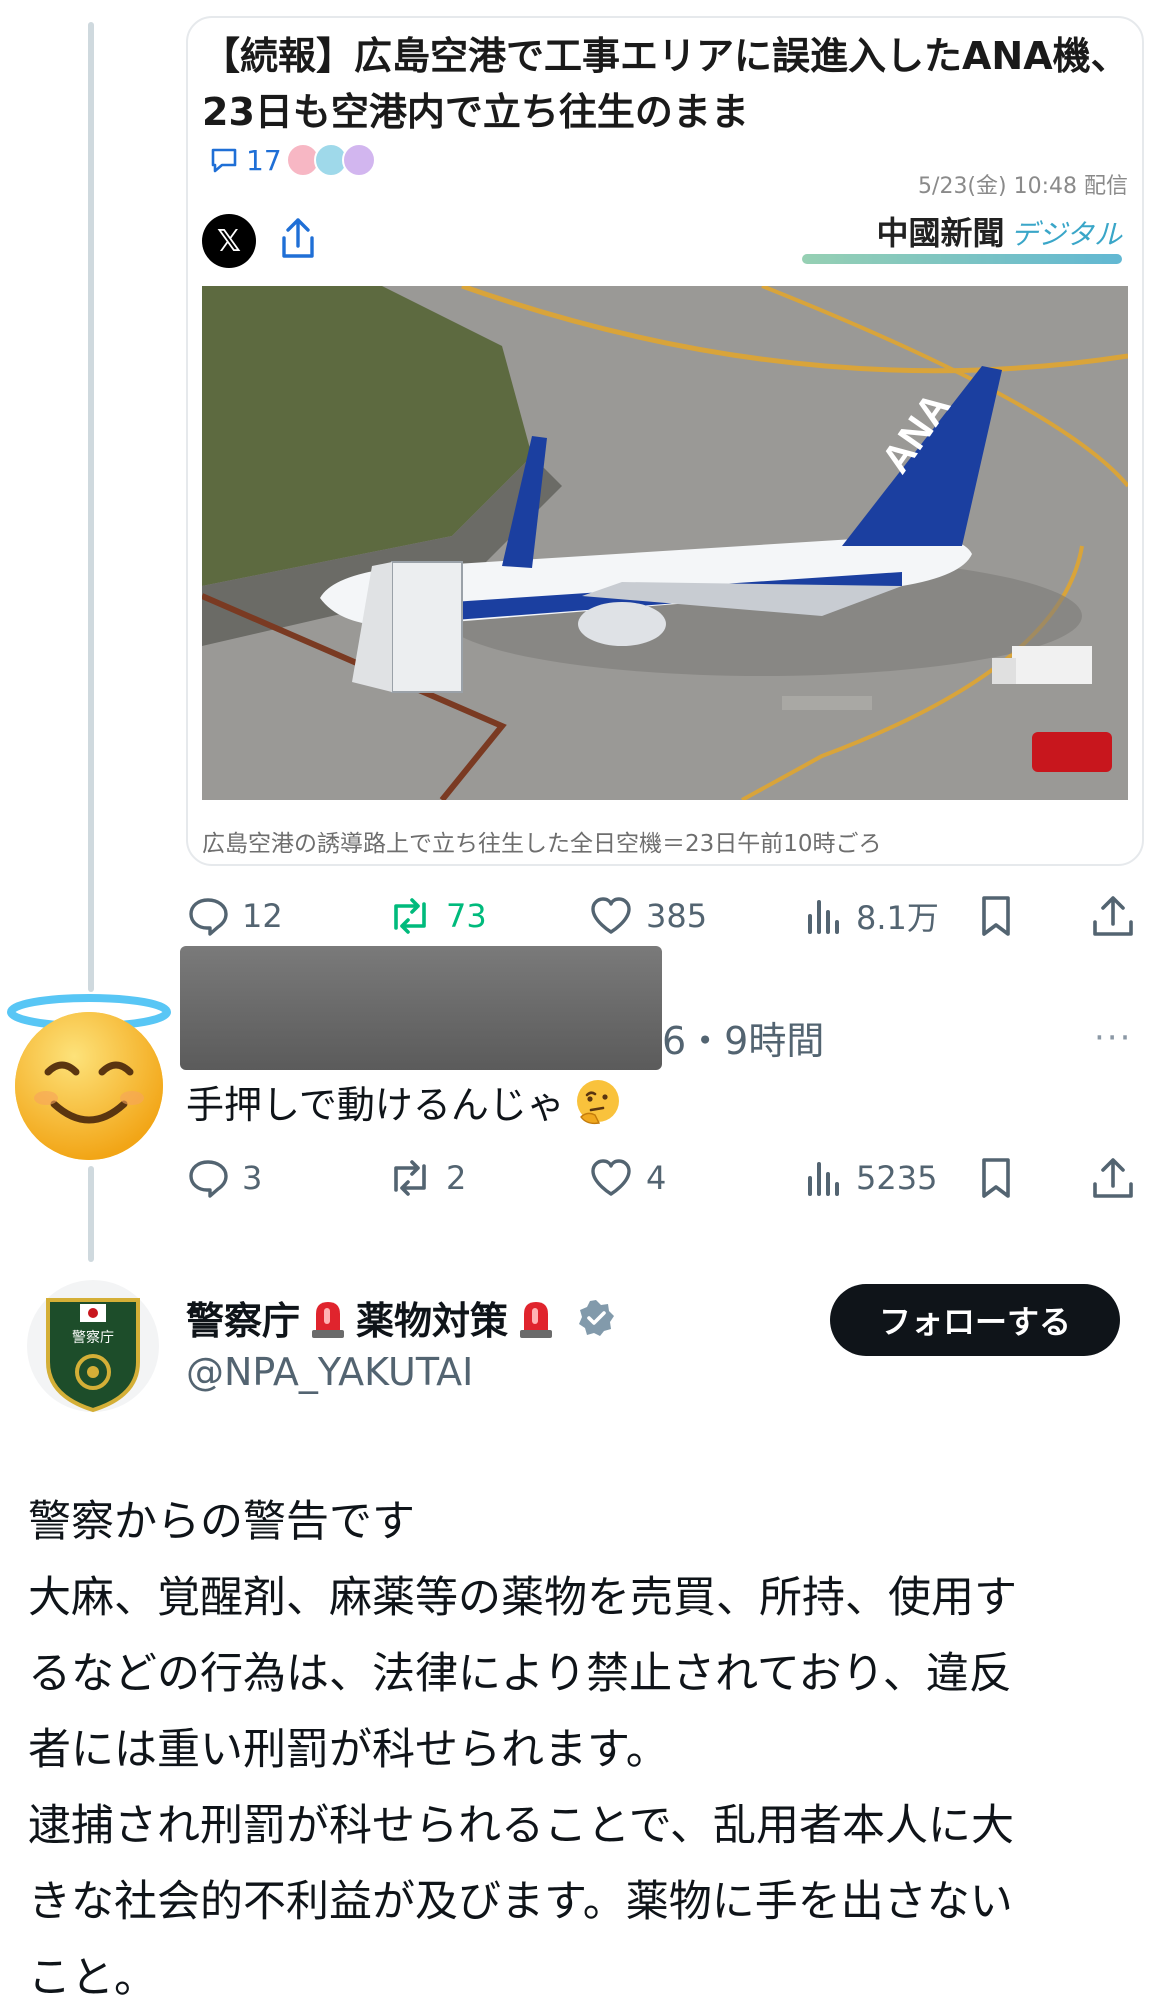 This screenshot has height=2012, width=1170. What do you see at coordinates (940, 233) in the screenshot?
I see `publisher-name: 中國新聞` at bounding box center [940, 233].